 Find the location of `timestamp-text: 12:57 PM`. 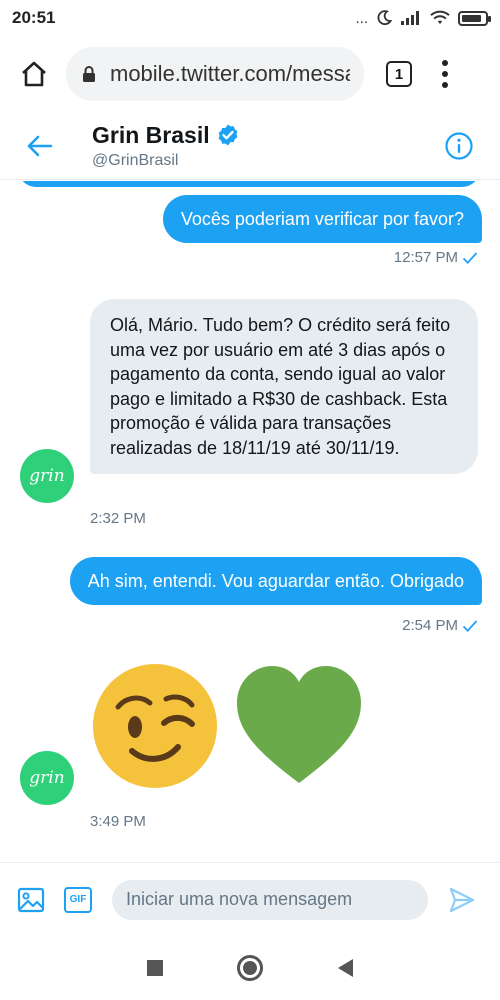

timestamp-text: 12:57 PM is located at coordinates (425, 257).